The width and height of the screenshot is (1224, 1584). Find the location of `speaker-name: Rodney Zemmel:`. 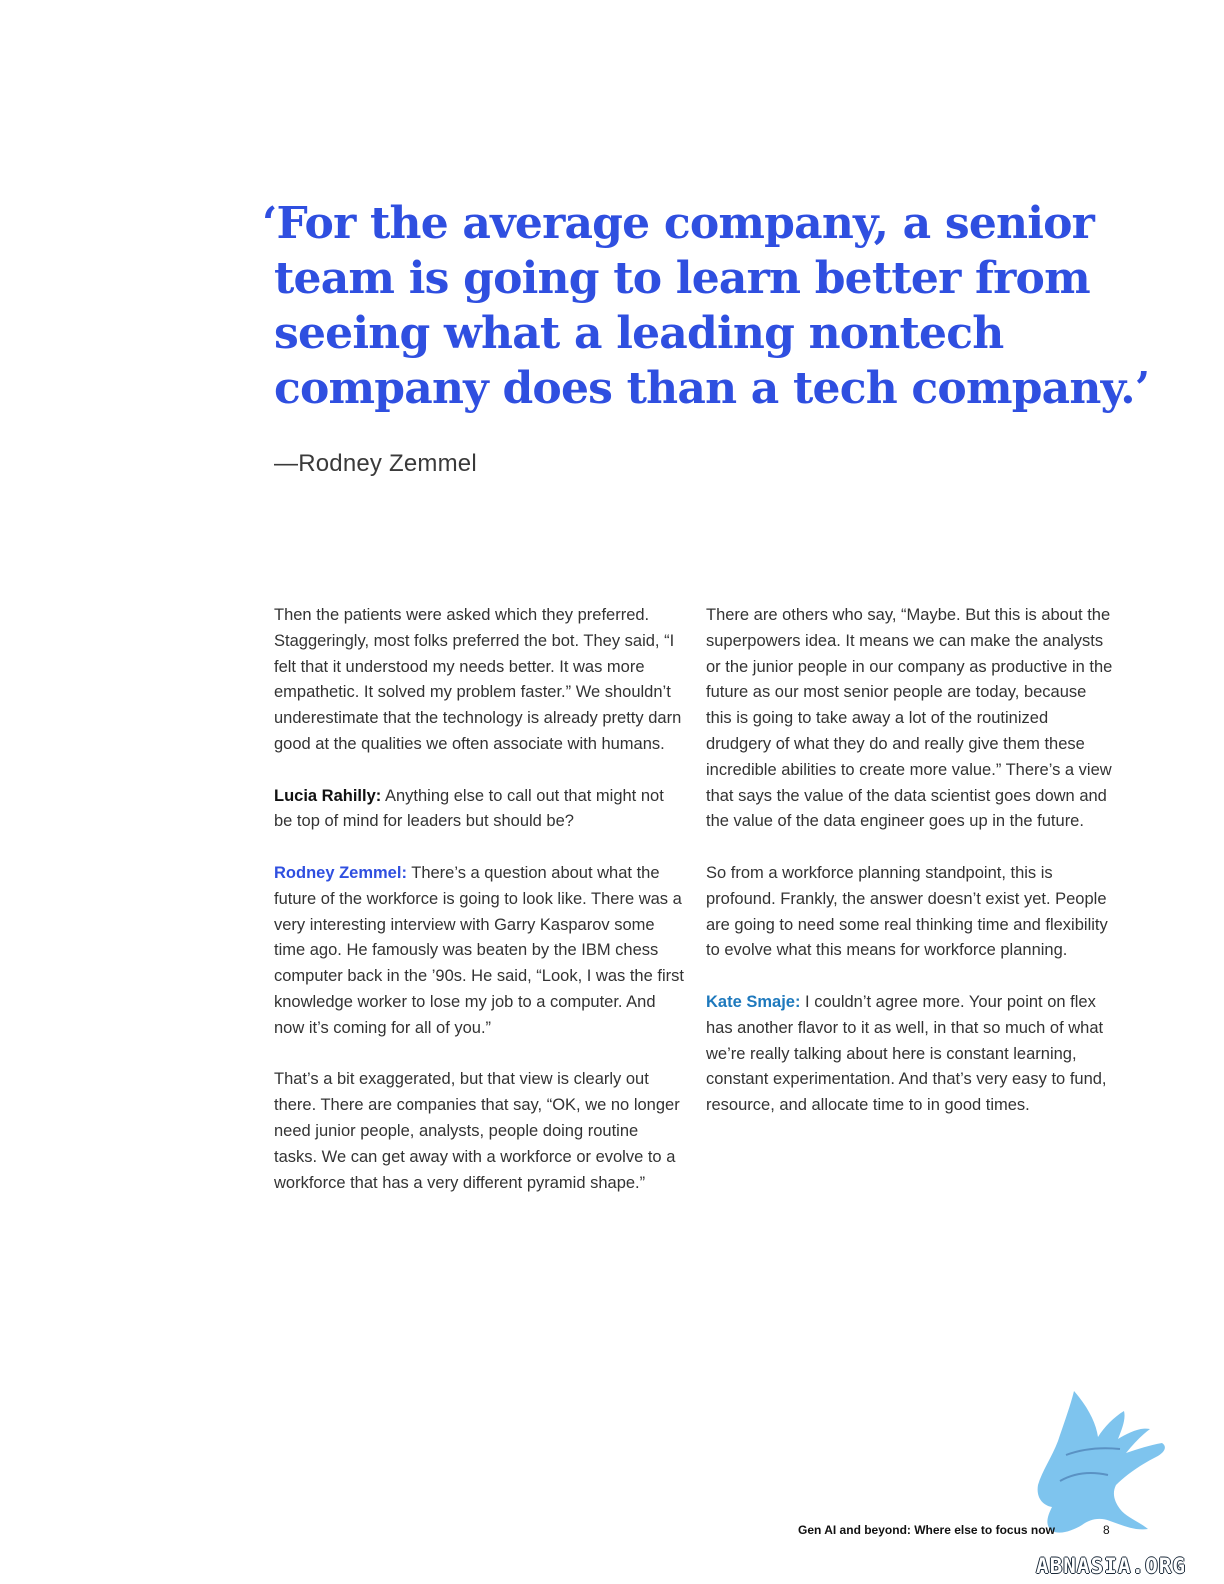

speaker-name: Rodney Zemmel: is located at coordinates (340, 872).